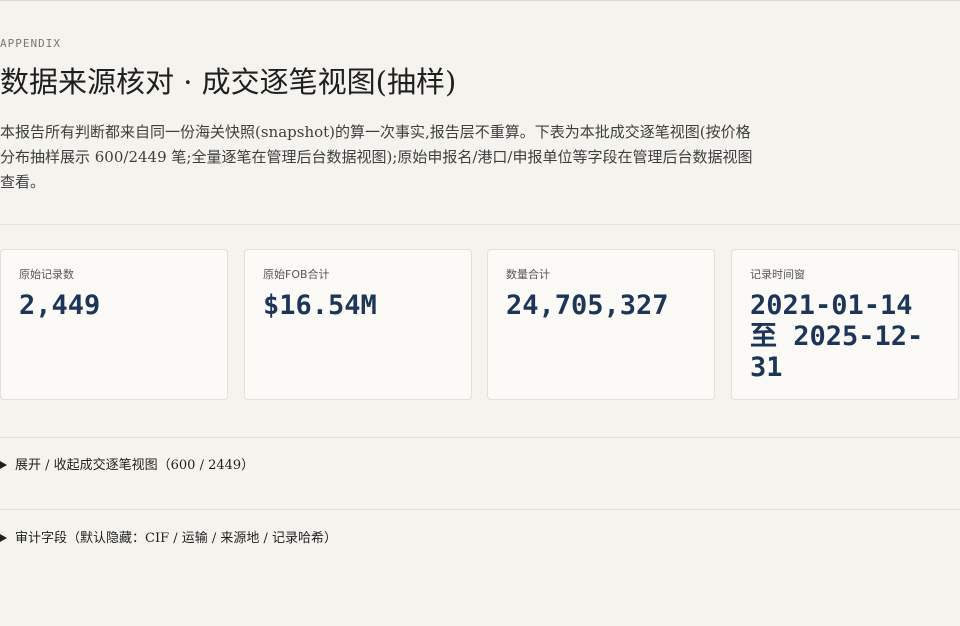 The image size is (960, 626). What do you see at coordinates (837, 336) in the screenshot?
I see `stat-value: 2021-01-14 至 2025-12-31` at bounding box center [837, 336].